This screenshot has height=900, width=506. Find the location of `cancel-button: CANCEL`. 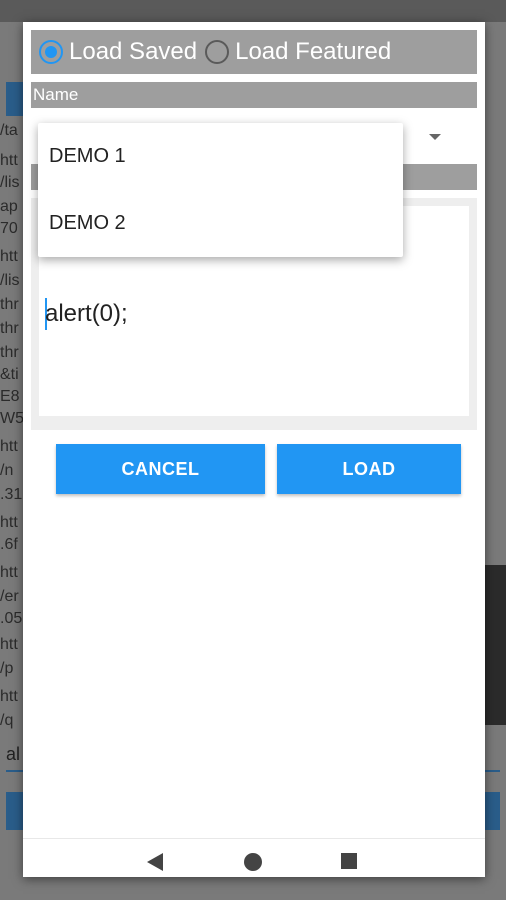

cancel-button: CANCEL is located at coordinates (160, 469).